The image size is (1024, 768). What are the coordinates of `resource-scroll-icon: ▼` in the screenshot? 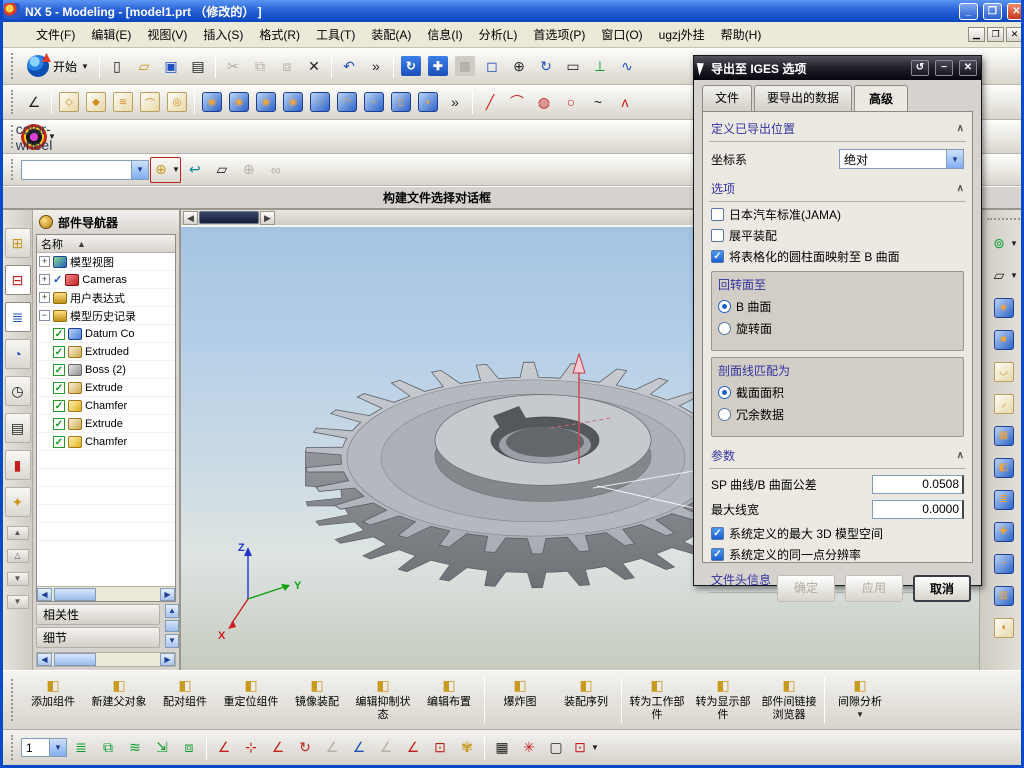 It's located at (17, 602).